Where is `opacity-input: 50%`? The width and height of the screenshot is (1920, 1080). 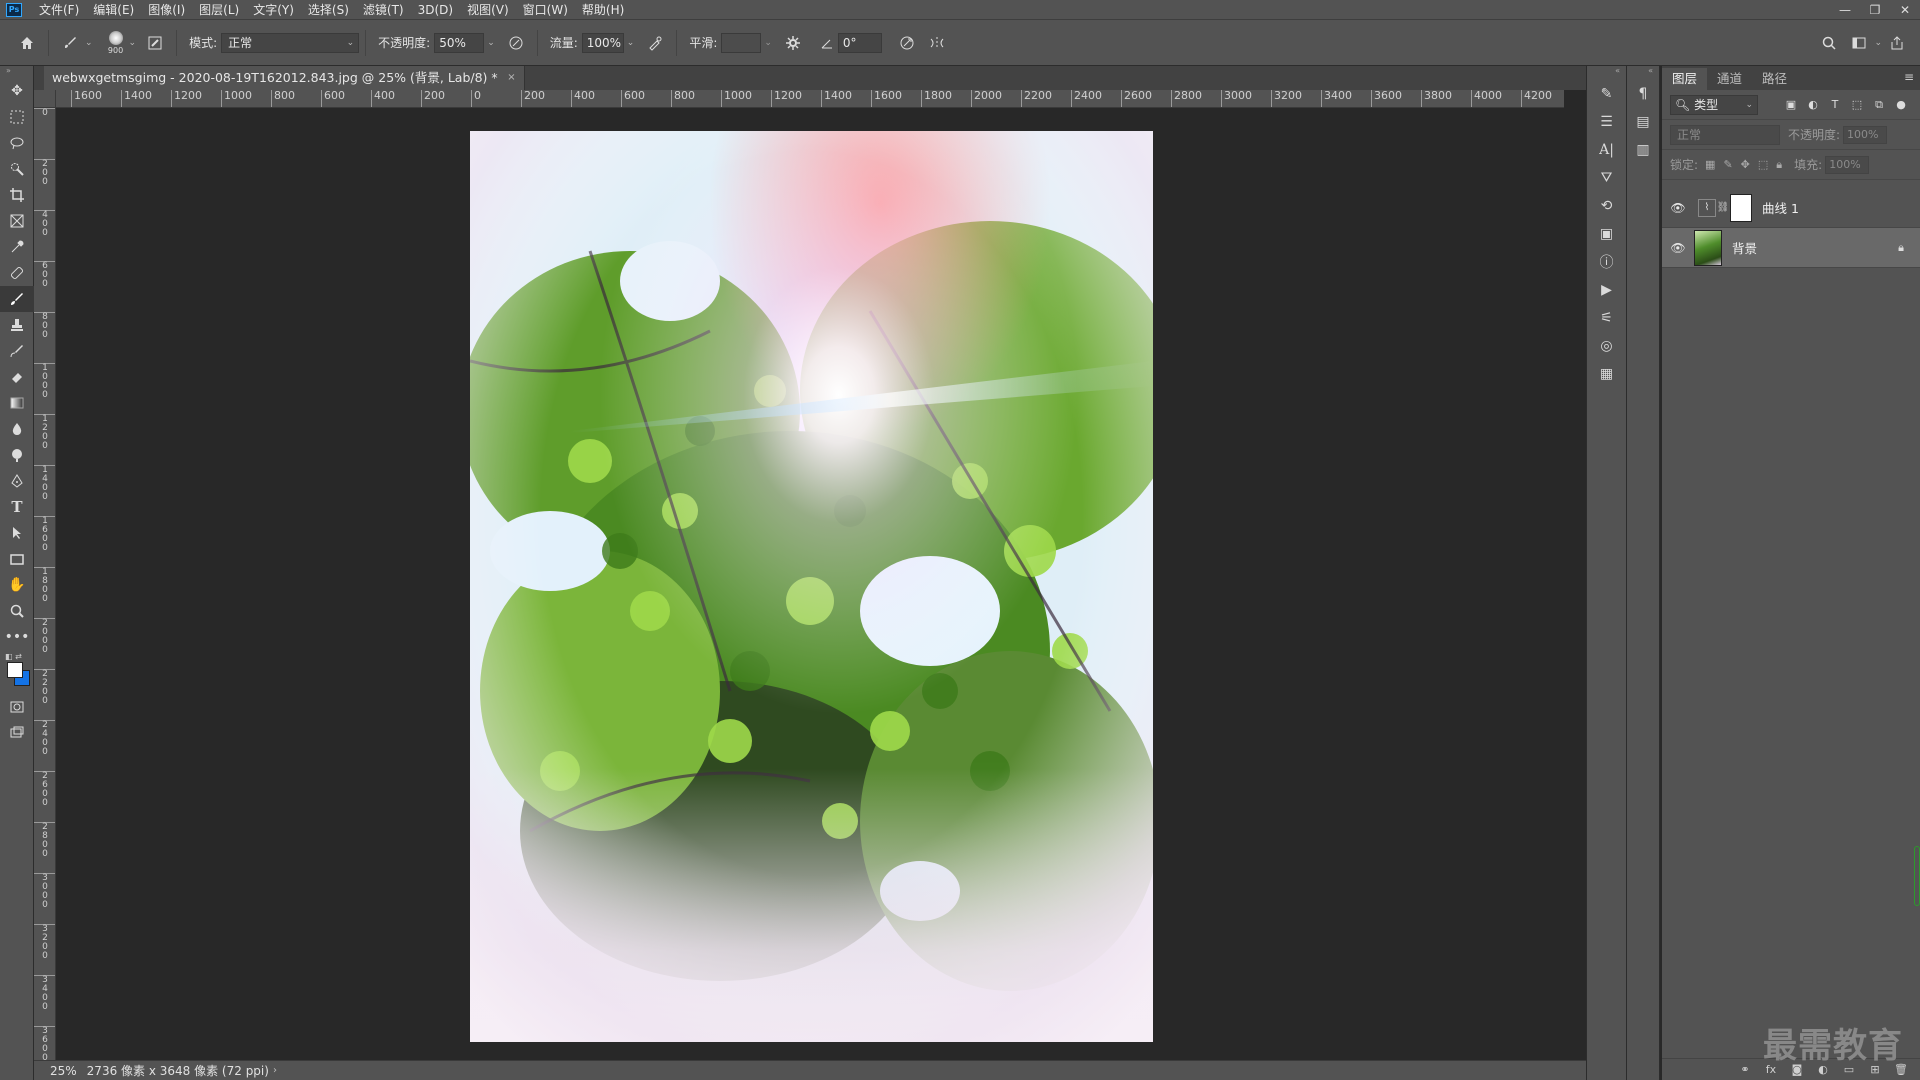 opacity-input: 50% is located at coordinates (459, 42).